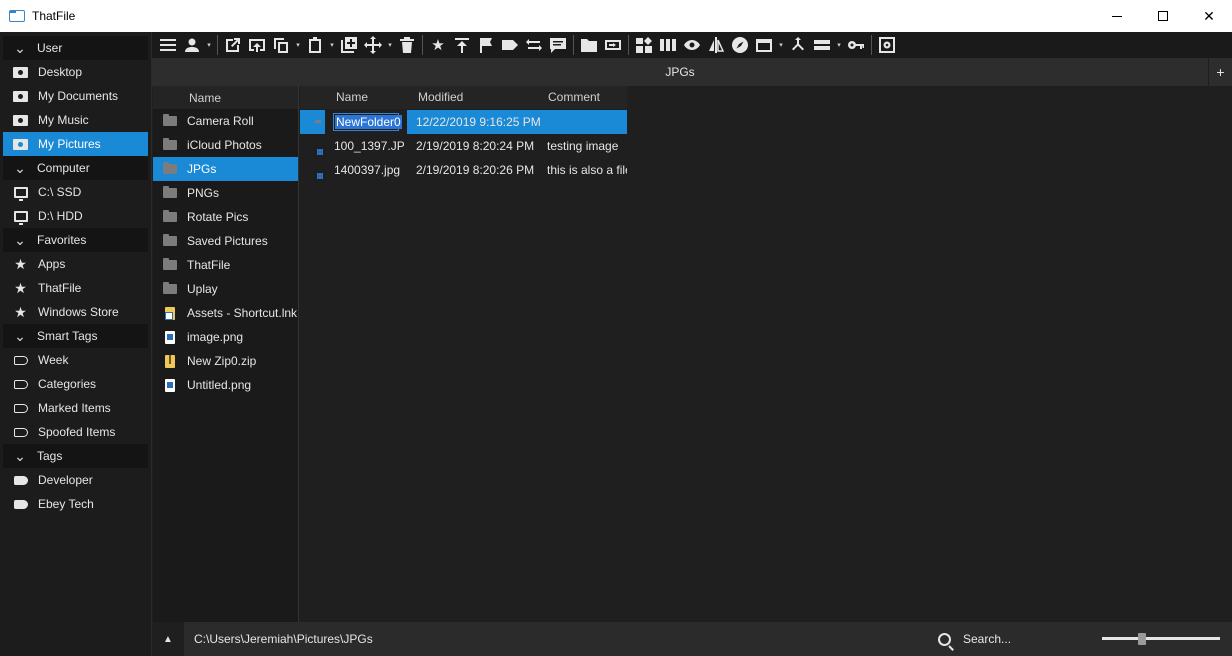  I want to click on sidebar-item-label: My Documents, so click(78, 96).